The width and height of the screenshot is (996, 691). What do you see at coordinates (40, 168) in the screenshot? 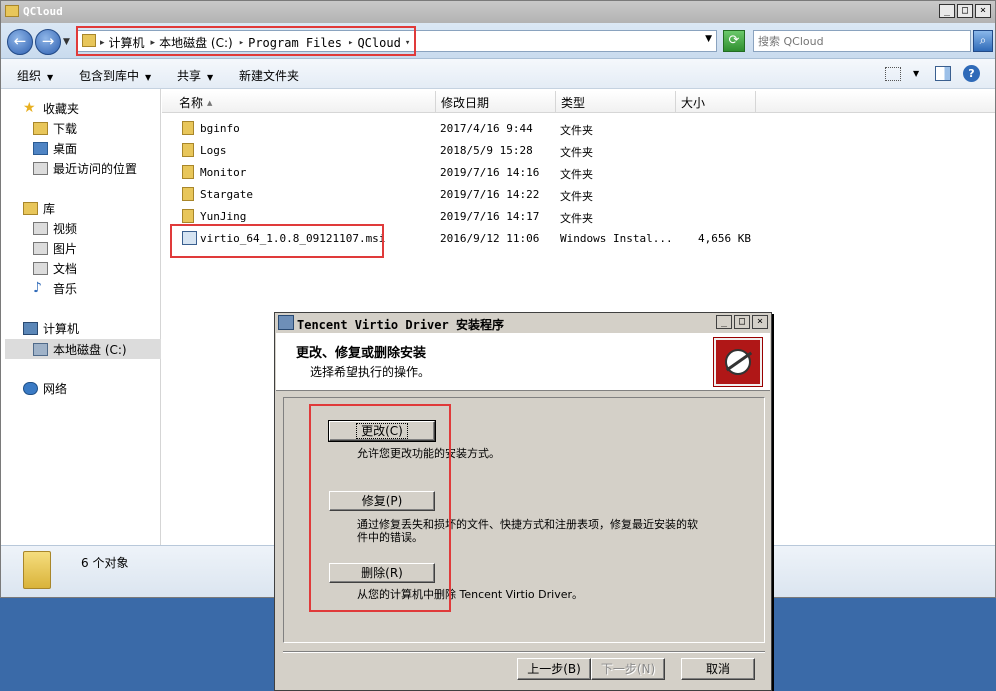
I see `recent-places-icon` at bounding box center [40, 168].